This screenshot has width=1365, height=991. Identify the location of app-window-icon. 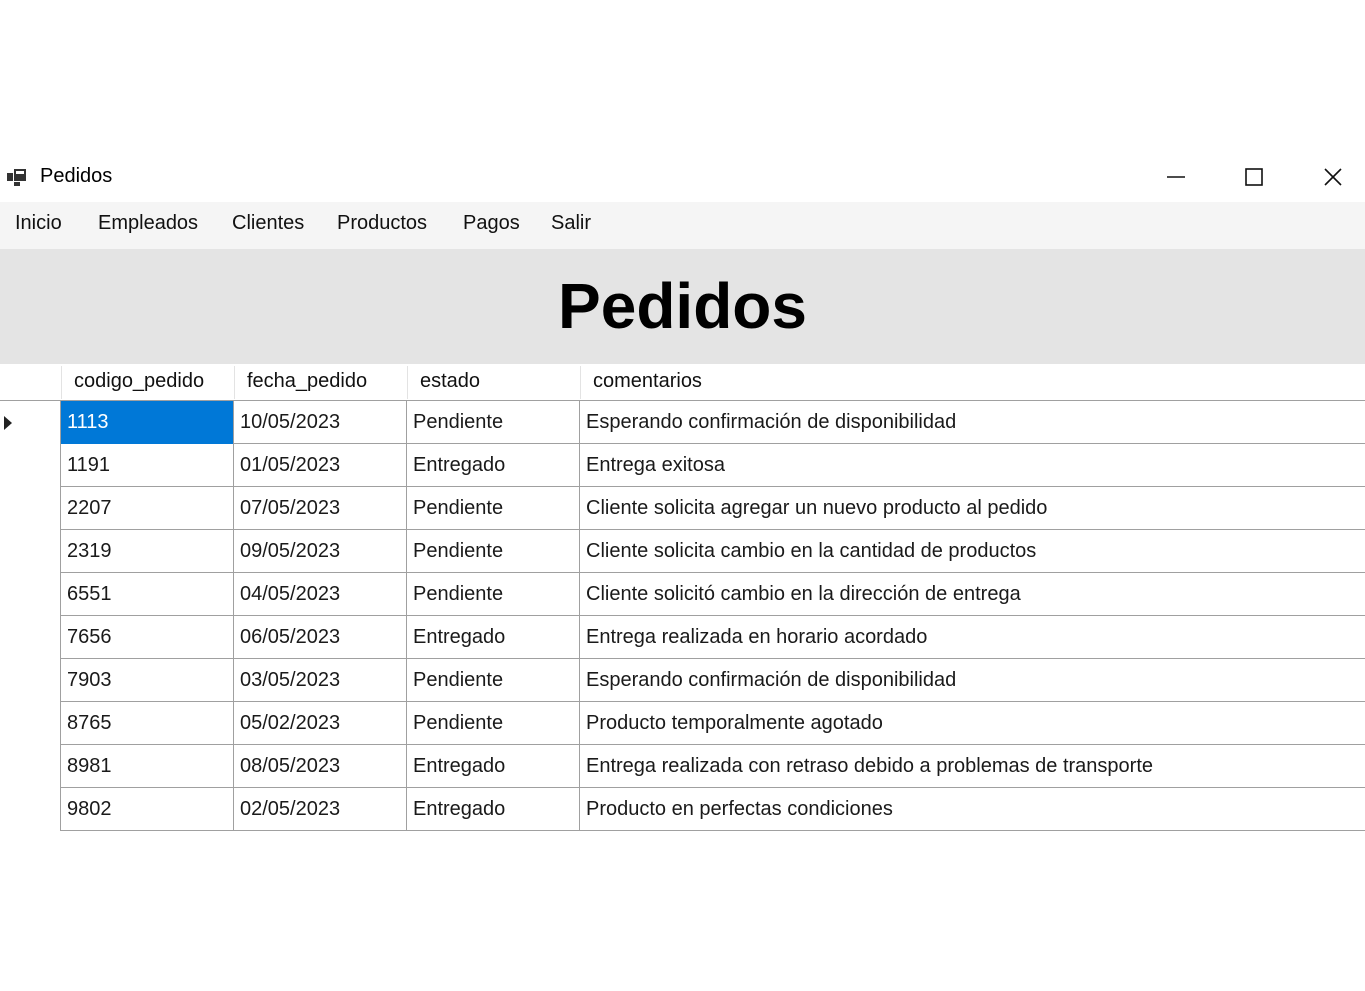
(16, 177).